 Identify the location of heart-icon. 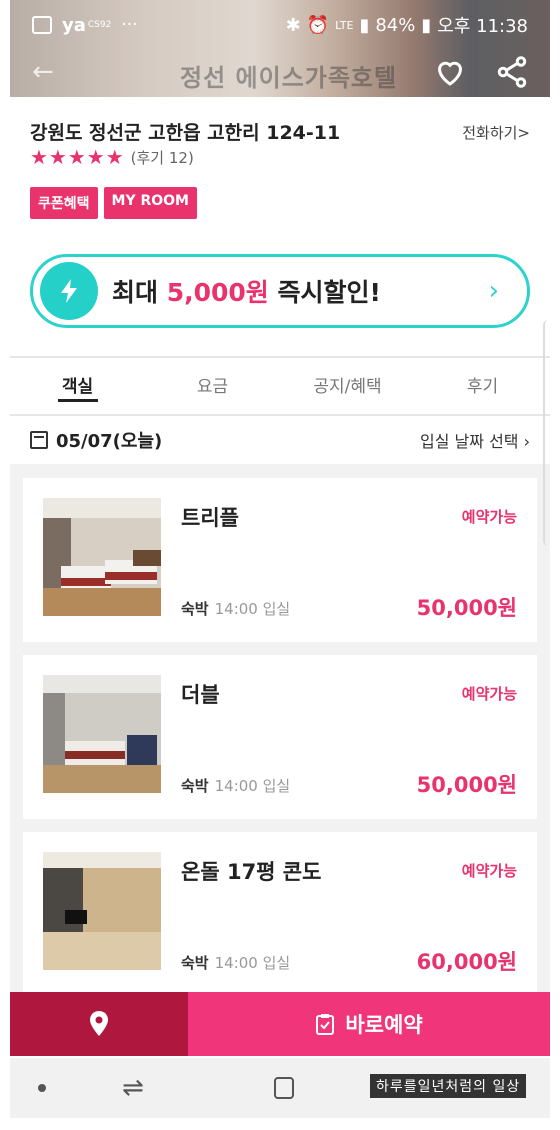
(450, 72).